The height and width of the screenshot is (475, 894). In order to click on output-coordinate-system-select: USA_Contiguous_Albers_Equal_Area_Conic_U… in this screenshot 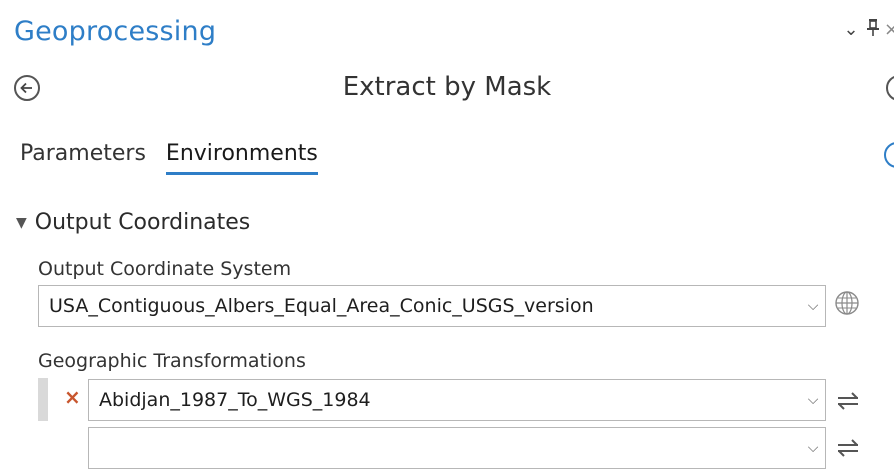, I will do `click(432, 306)`.